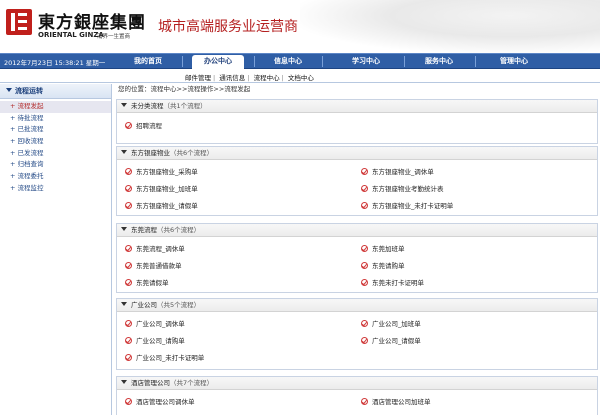 The height and width of the screenshot is (415, 600). What do you see at coordinates (55, 91) in the screenshot?
I see `sidebar-header: 流程运转` at bounding box center [55, 91].